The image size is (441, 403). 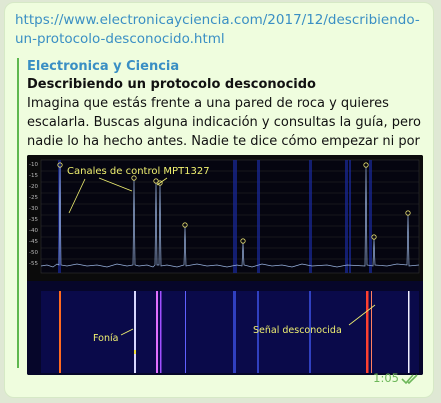 I want to click on preview-title: Describiendo un protocolo desconocido, so click(x=171, y=84).